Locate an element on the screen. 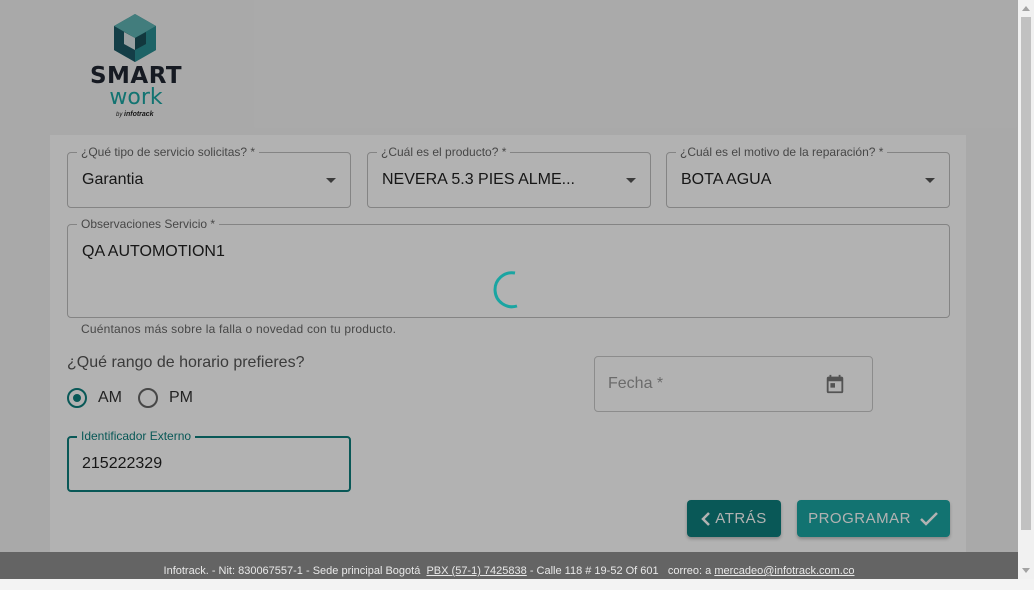 Image resolution: width=1034 pixels, height=590 pixels. scrollbar-thumb is located at coordinates (1026, 273).